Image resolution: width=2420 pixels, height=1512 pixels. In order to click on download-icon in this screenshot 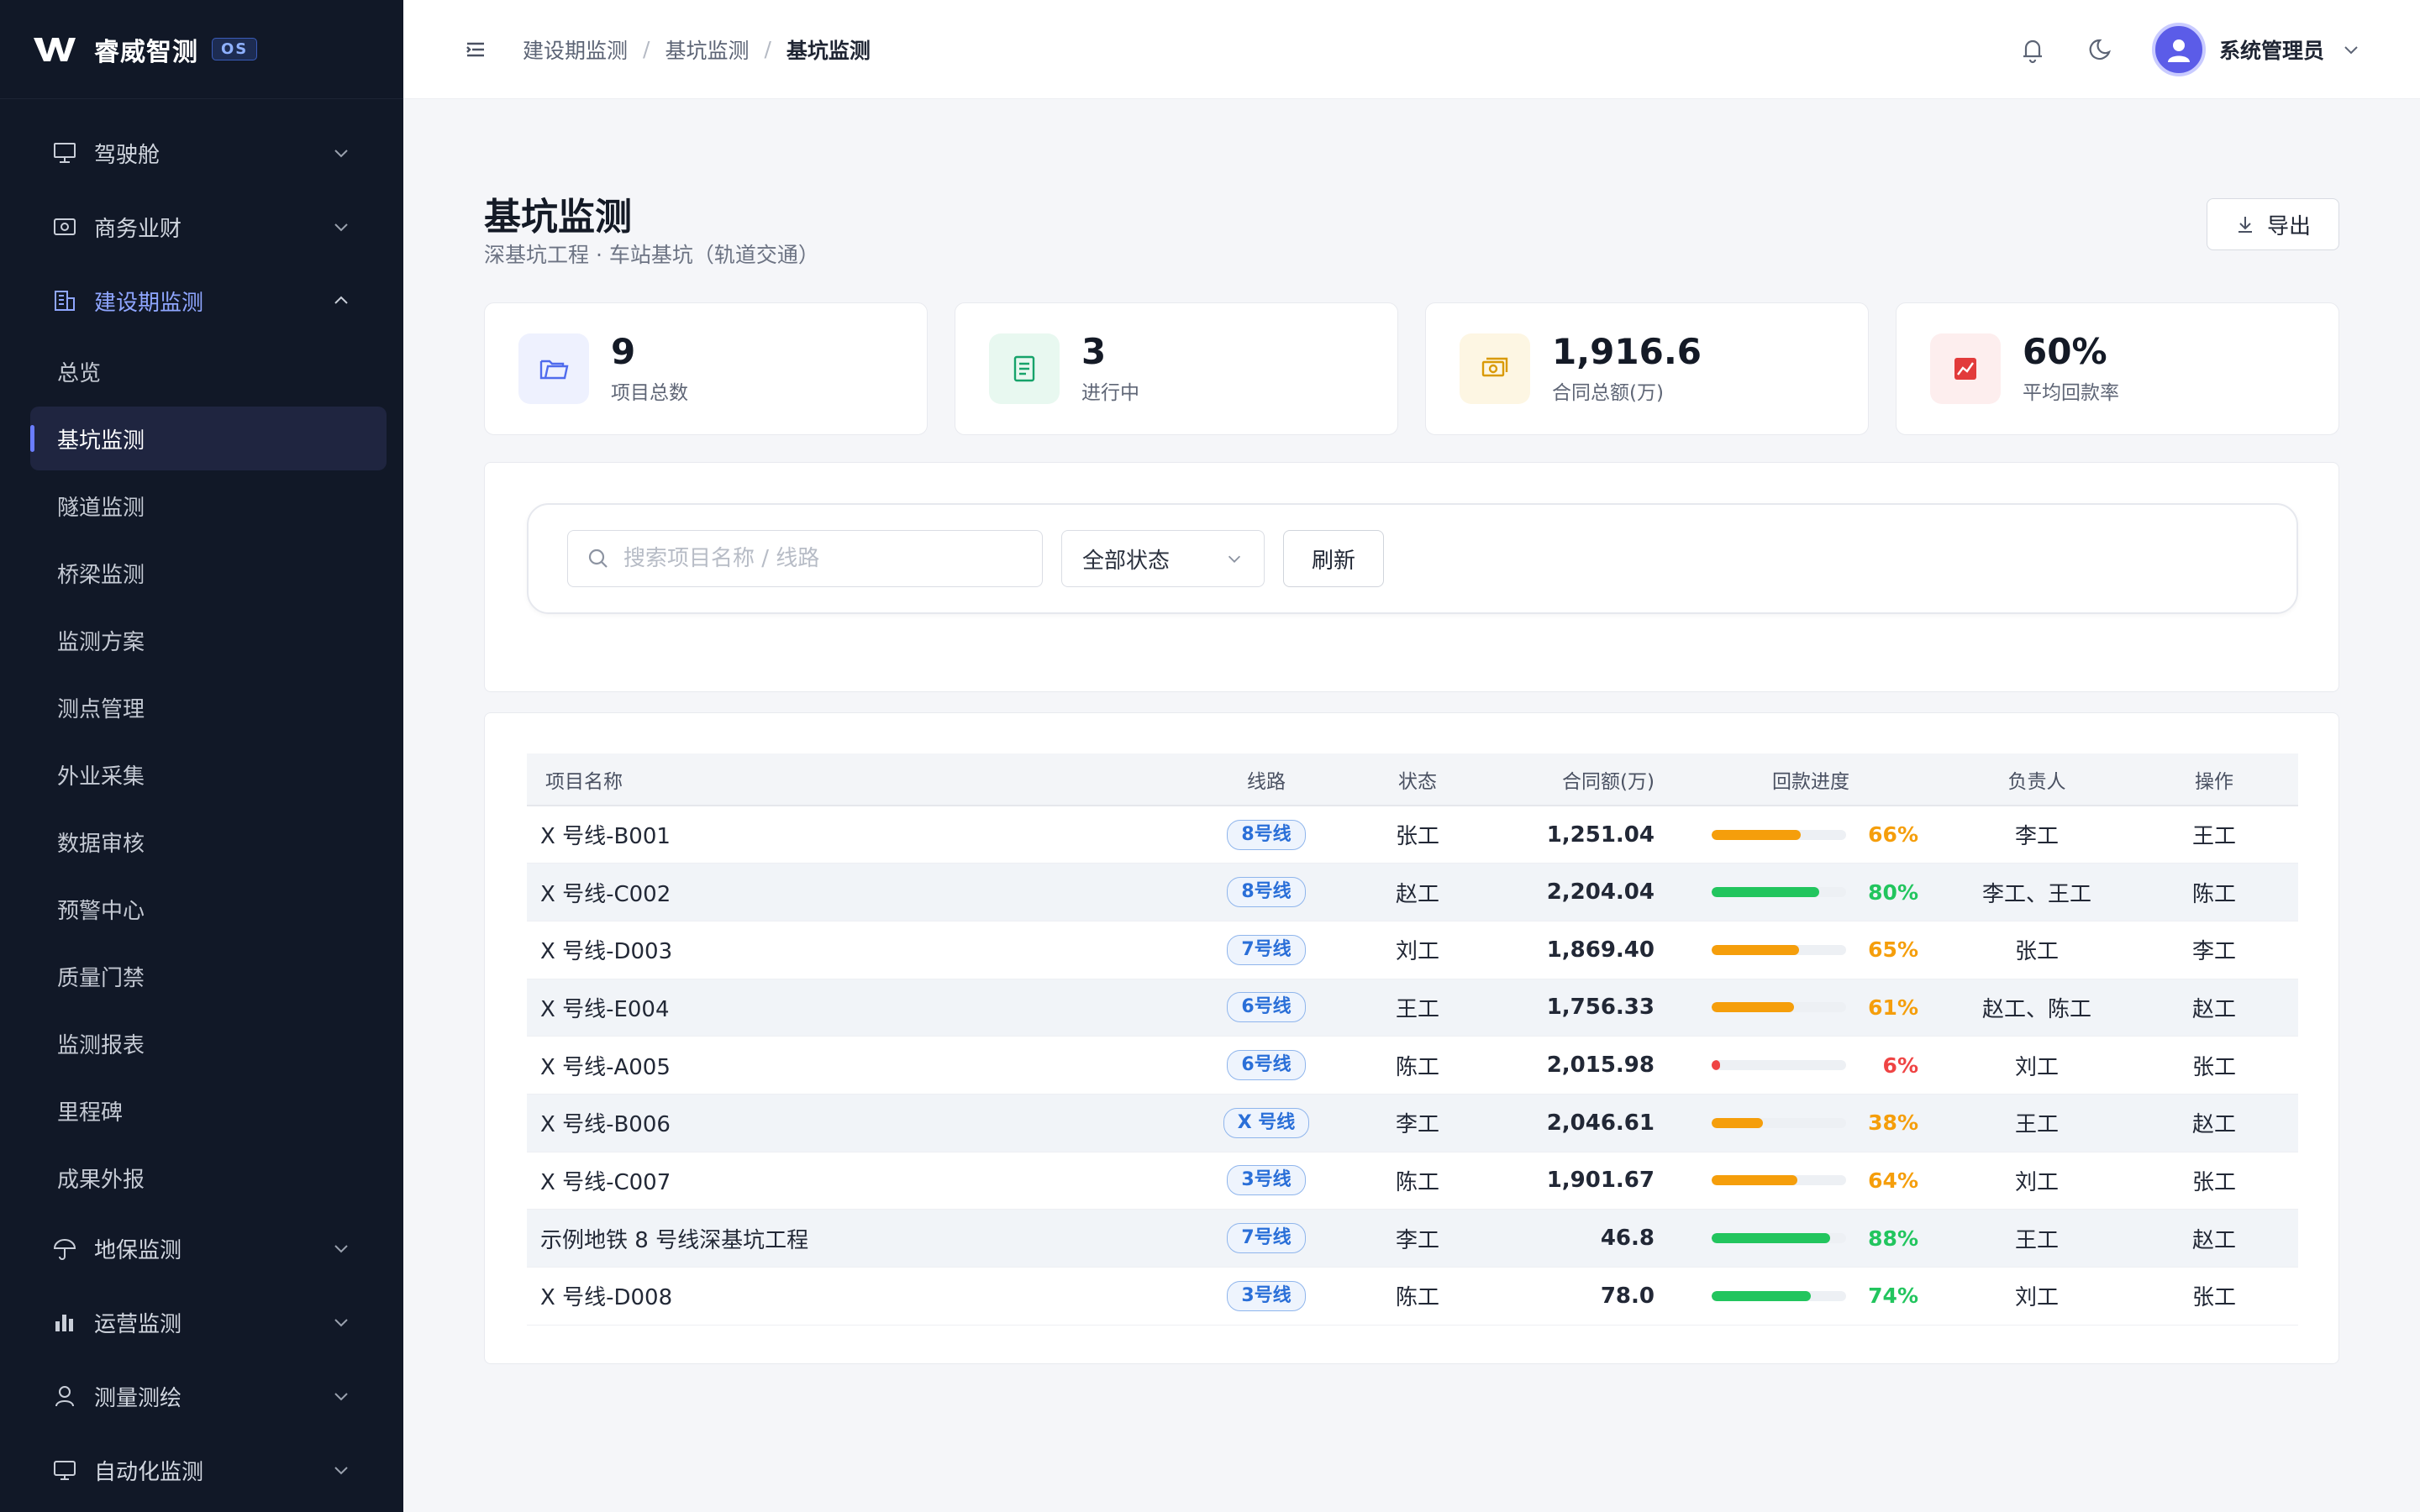, I will do `click(2245, 225)`.